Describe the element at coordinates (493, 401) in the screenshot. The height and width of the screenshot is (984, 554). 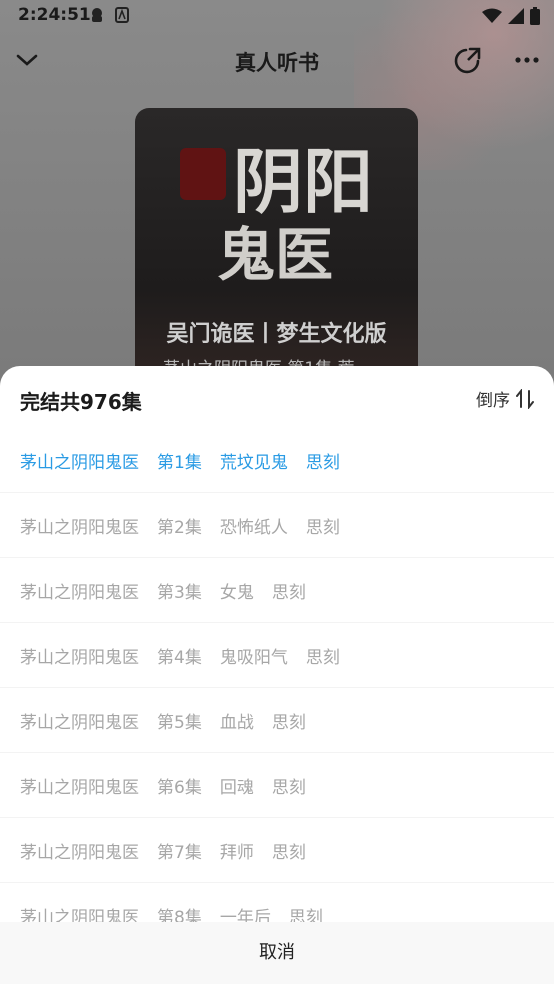
I see `sort-label: 倒序` at that location.